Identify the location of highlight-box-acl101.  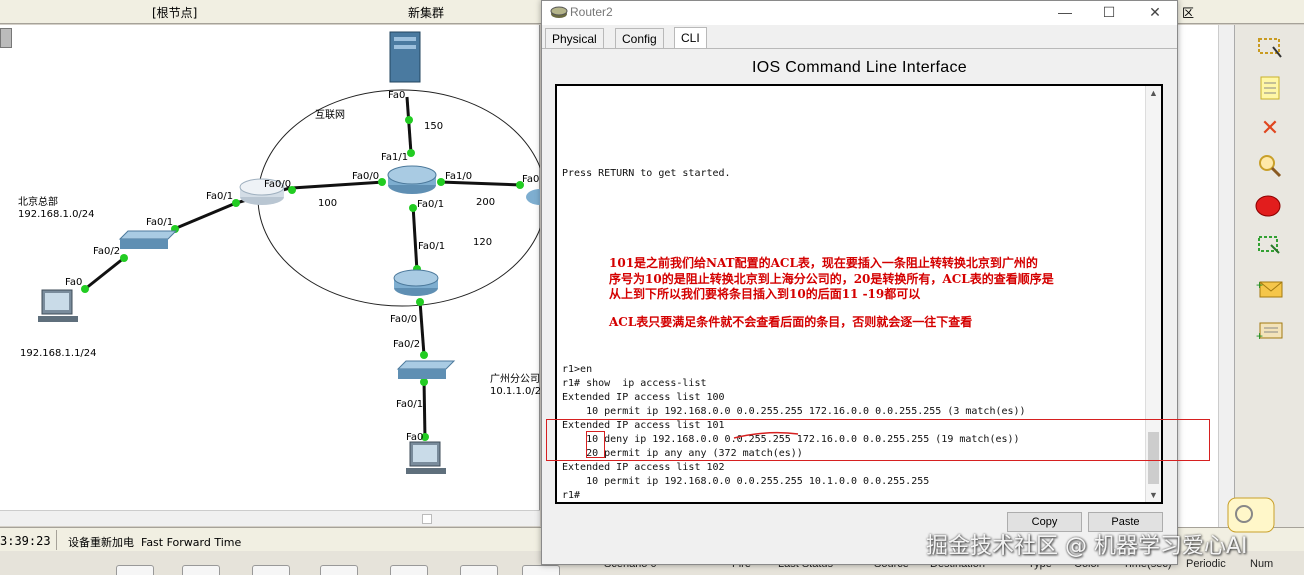
(878, 440).